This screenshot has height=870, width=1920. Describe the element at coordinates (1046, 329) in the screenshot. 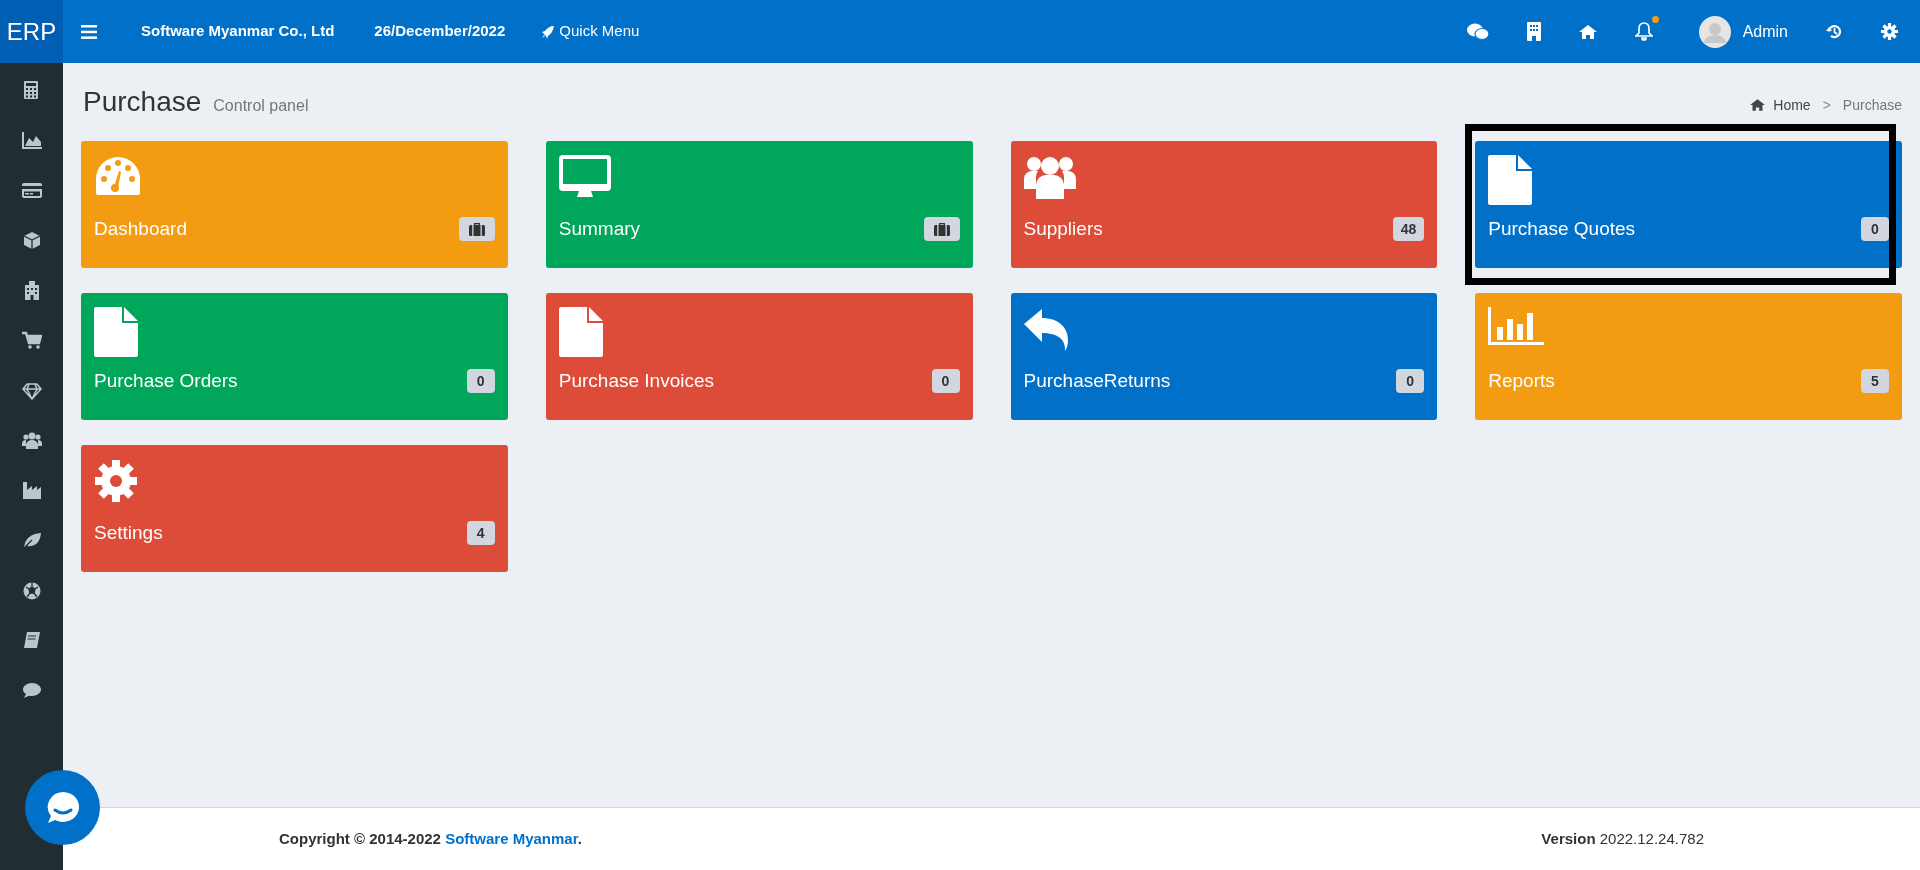

I see `reply-arrow-icon` at that location.